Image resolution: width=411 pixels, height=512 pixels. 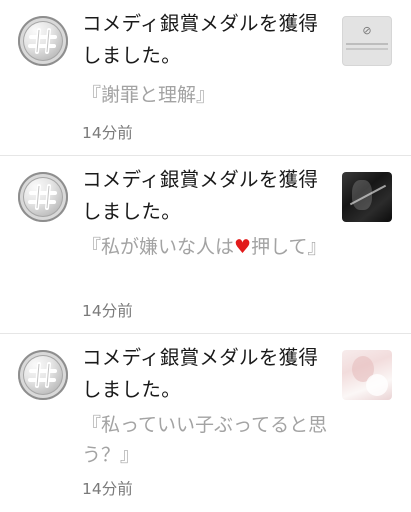 I want to click on thumbnail-placeholder-lines, so click(x=367, y=44).